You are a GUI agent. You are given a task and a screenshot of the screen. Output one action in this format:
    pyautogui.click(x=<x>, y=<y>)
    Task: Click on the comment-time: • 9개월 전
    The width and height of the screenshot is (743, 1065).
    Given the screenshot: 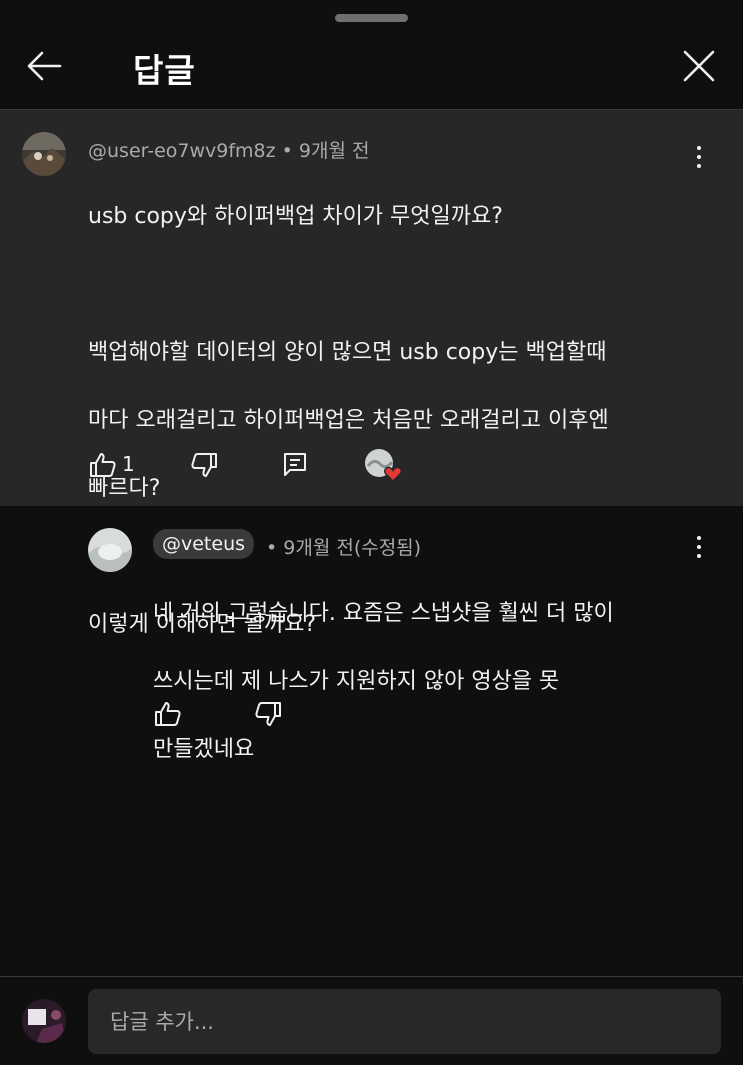 What is the action you would take?
    pyautogui.click(x=325, y=151)
    